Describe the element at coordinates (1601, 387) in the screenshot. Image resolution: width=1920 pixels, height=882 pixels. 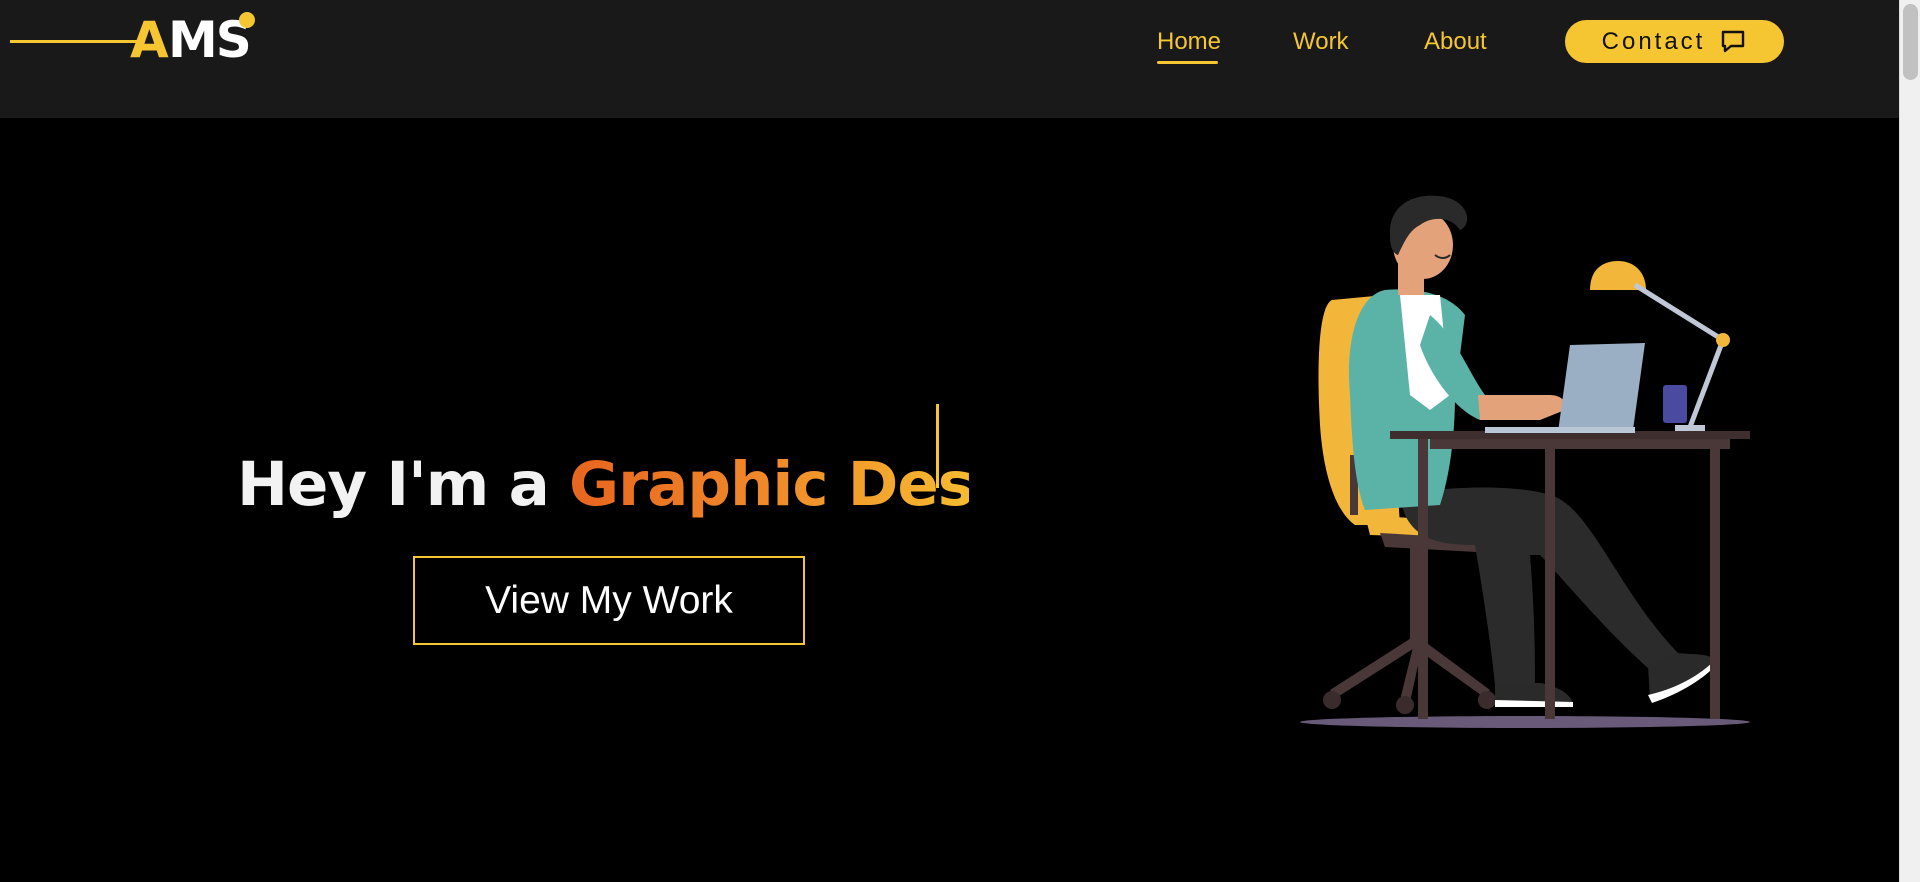
I see `laptop-screen` at that location.